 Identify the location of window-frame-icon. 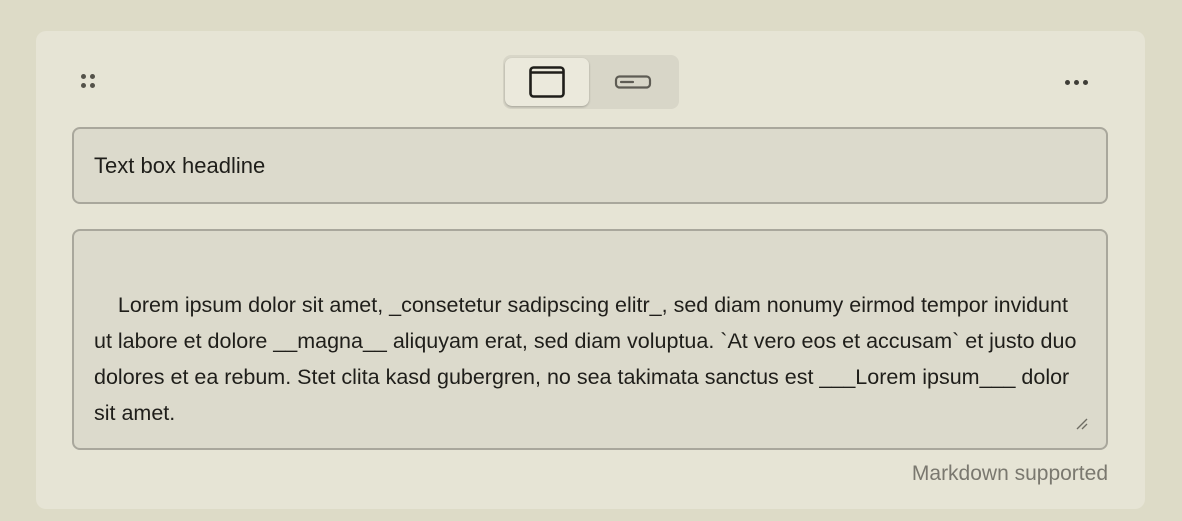
(547, 82).